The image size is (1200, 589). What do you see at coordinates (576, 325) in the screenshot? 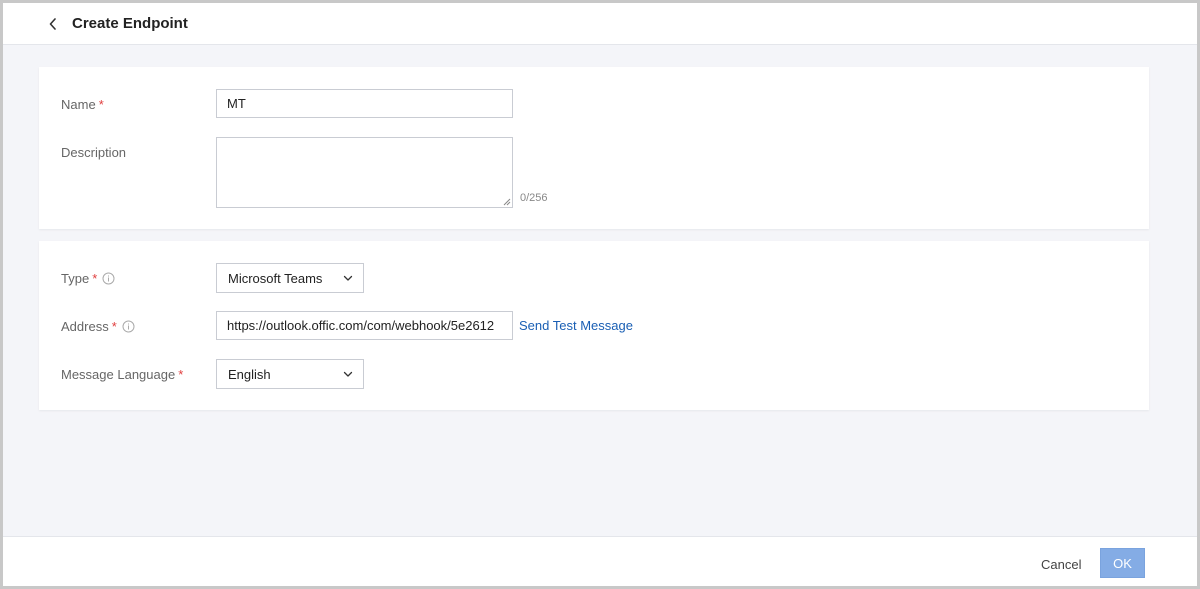
I see `send-test-message-link: Send Test Message` at bounding box center [576, 325].